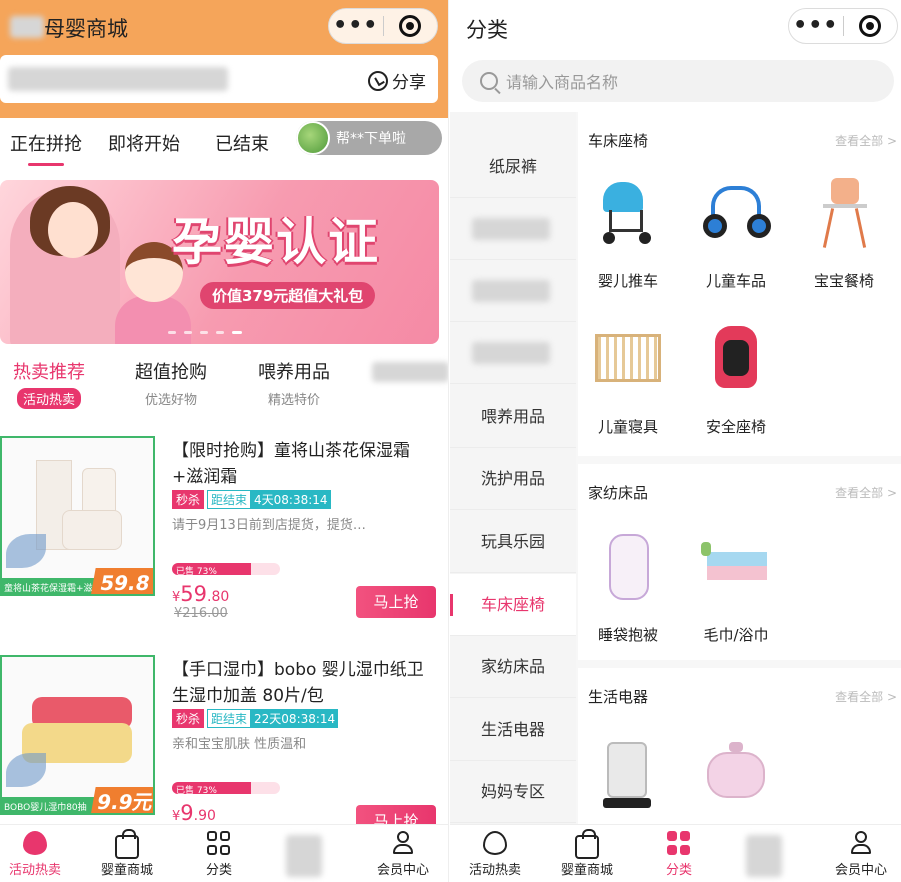 The width and height of the screenshot is (901, 882). I want to click on banner-subtitle: 价值379元超值大礼包, so click(288, 295).